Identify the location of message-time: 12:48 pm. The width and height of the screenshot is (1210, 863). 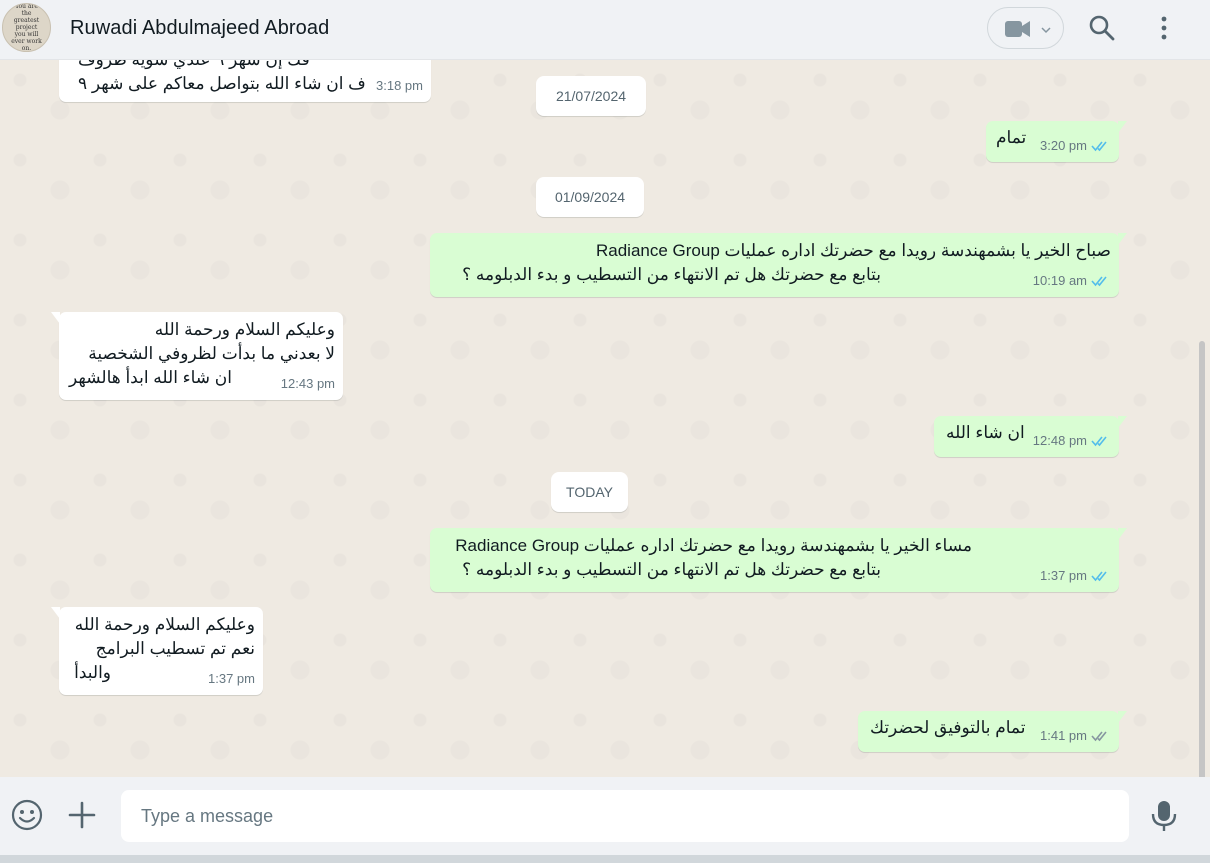
(1059, 440).